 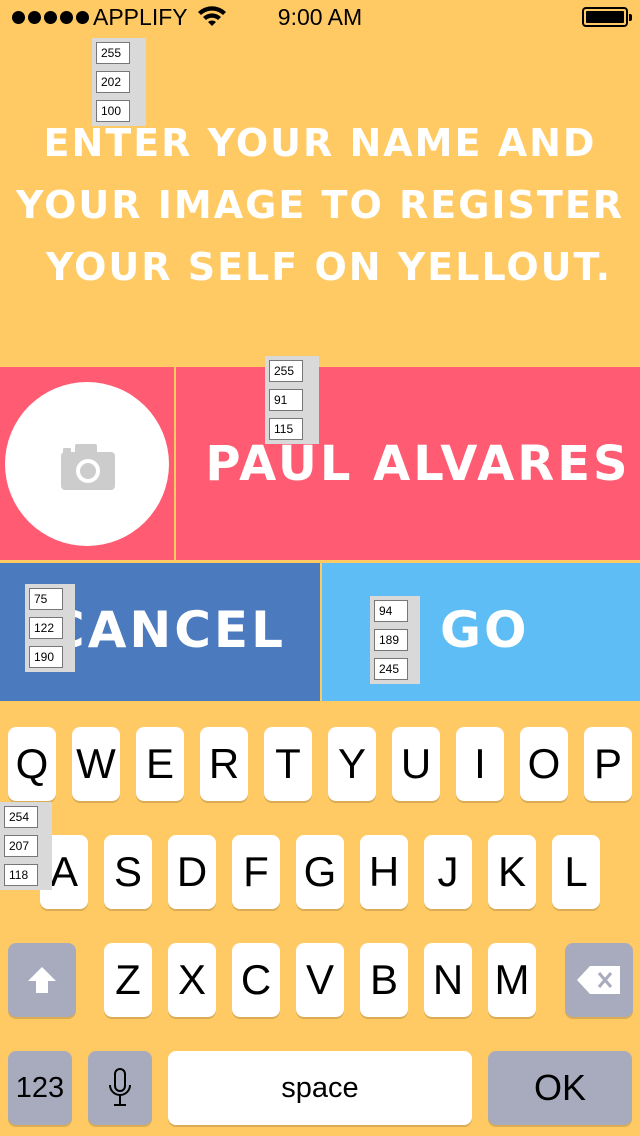 What do you see at coordinates (480, 764) in the screenshot?
I see `key-i: I` at bounding box center [480, 764].